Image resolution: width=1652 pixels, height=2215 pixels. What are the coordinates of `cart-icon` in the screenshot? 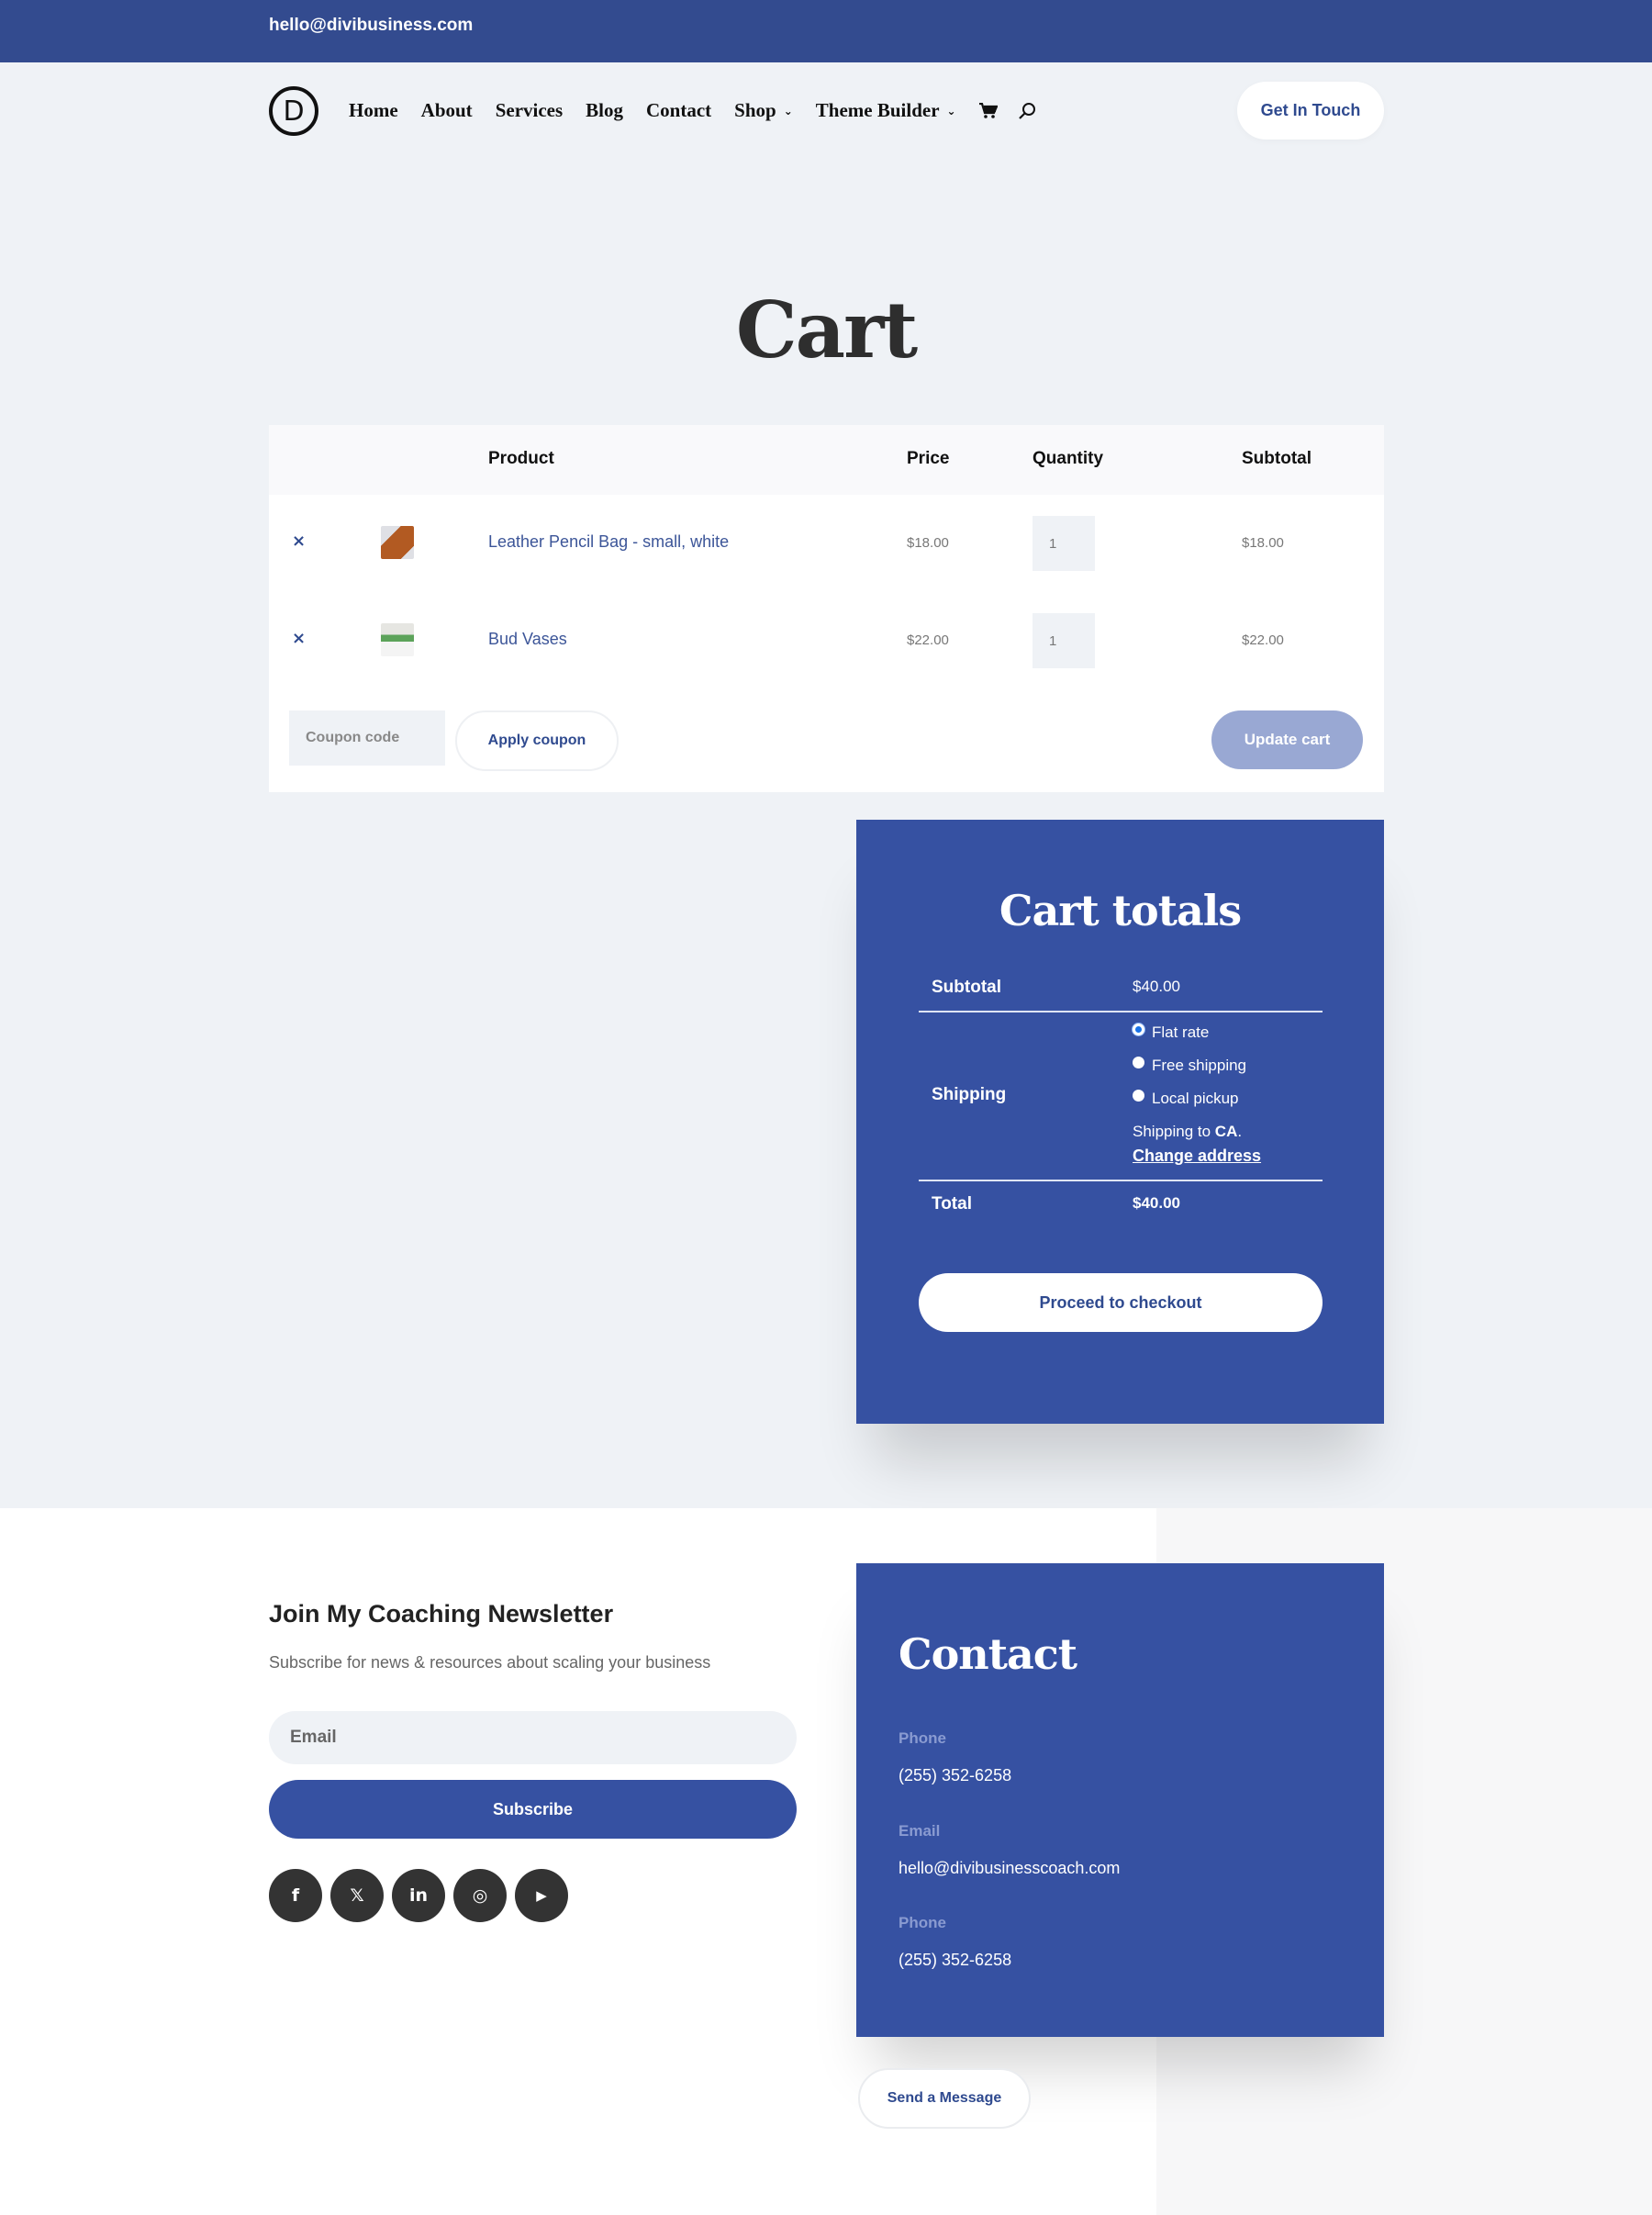 It's located at (988, 111).